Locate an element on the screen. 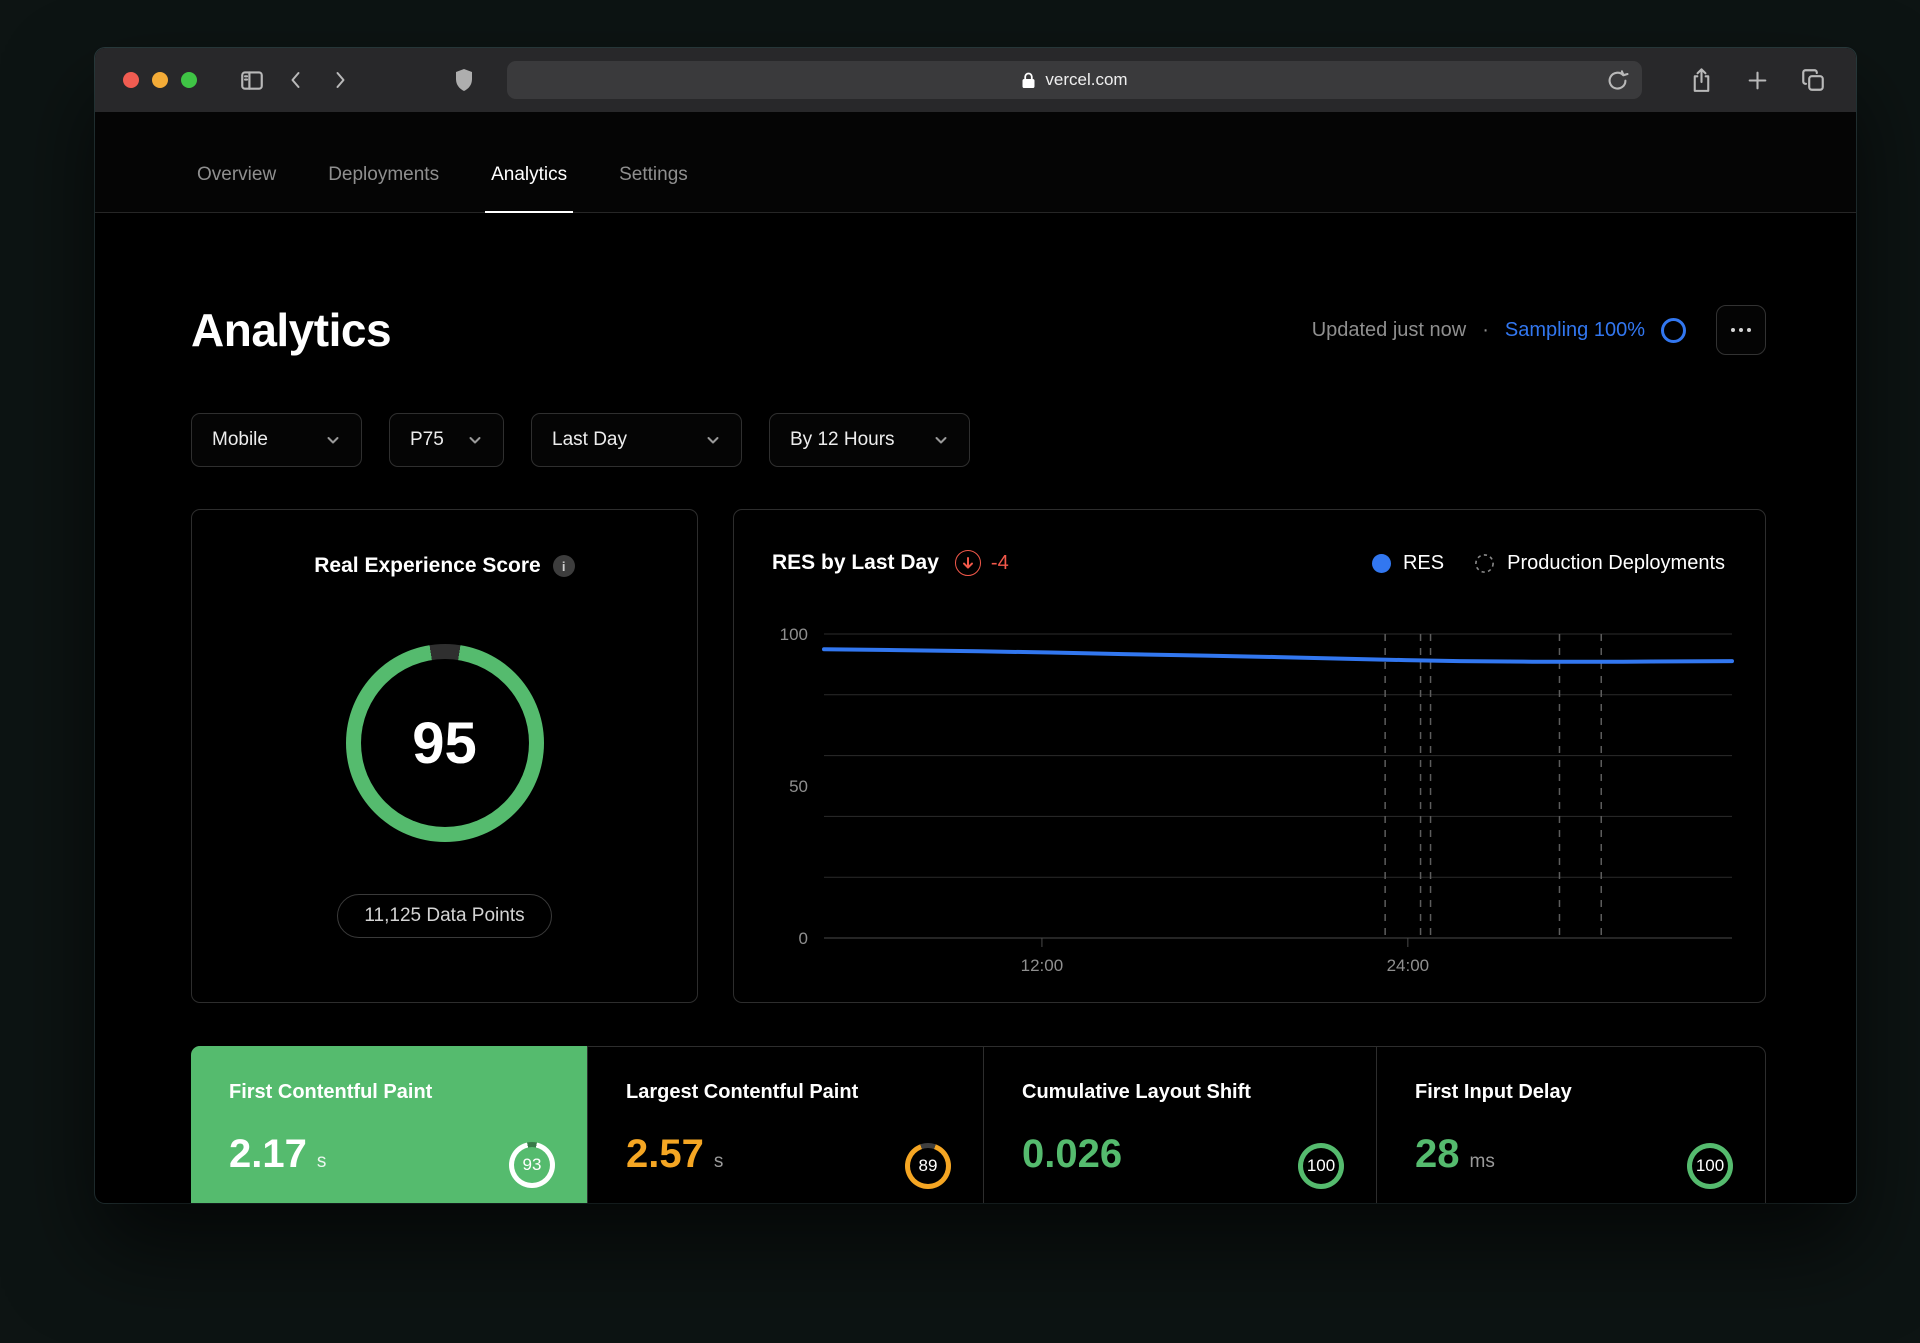  metric-value: 28 is located at coordinates (1437, 1154).